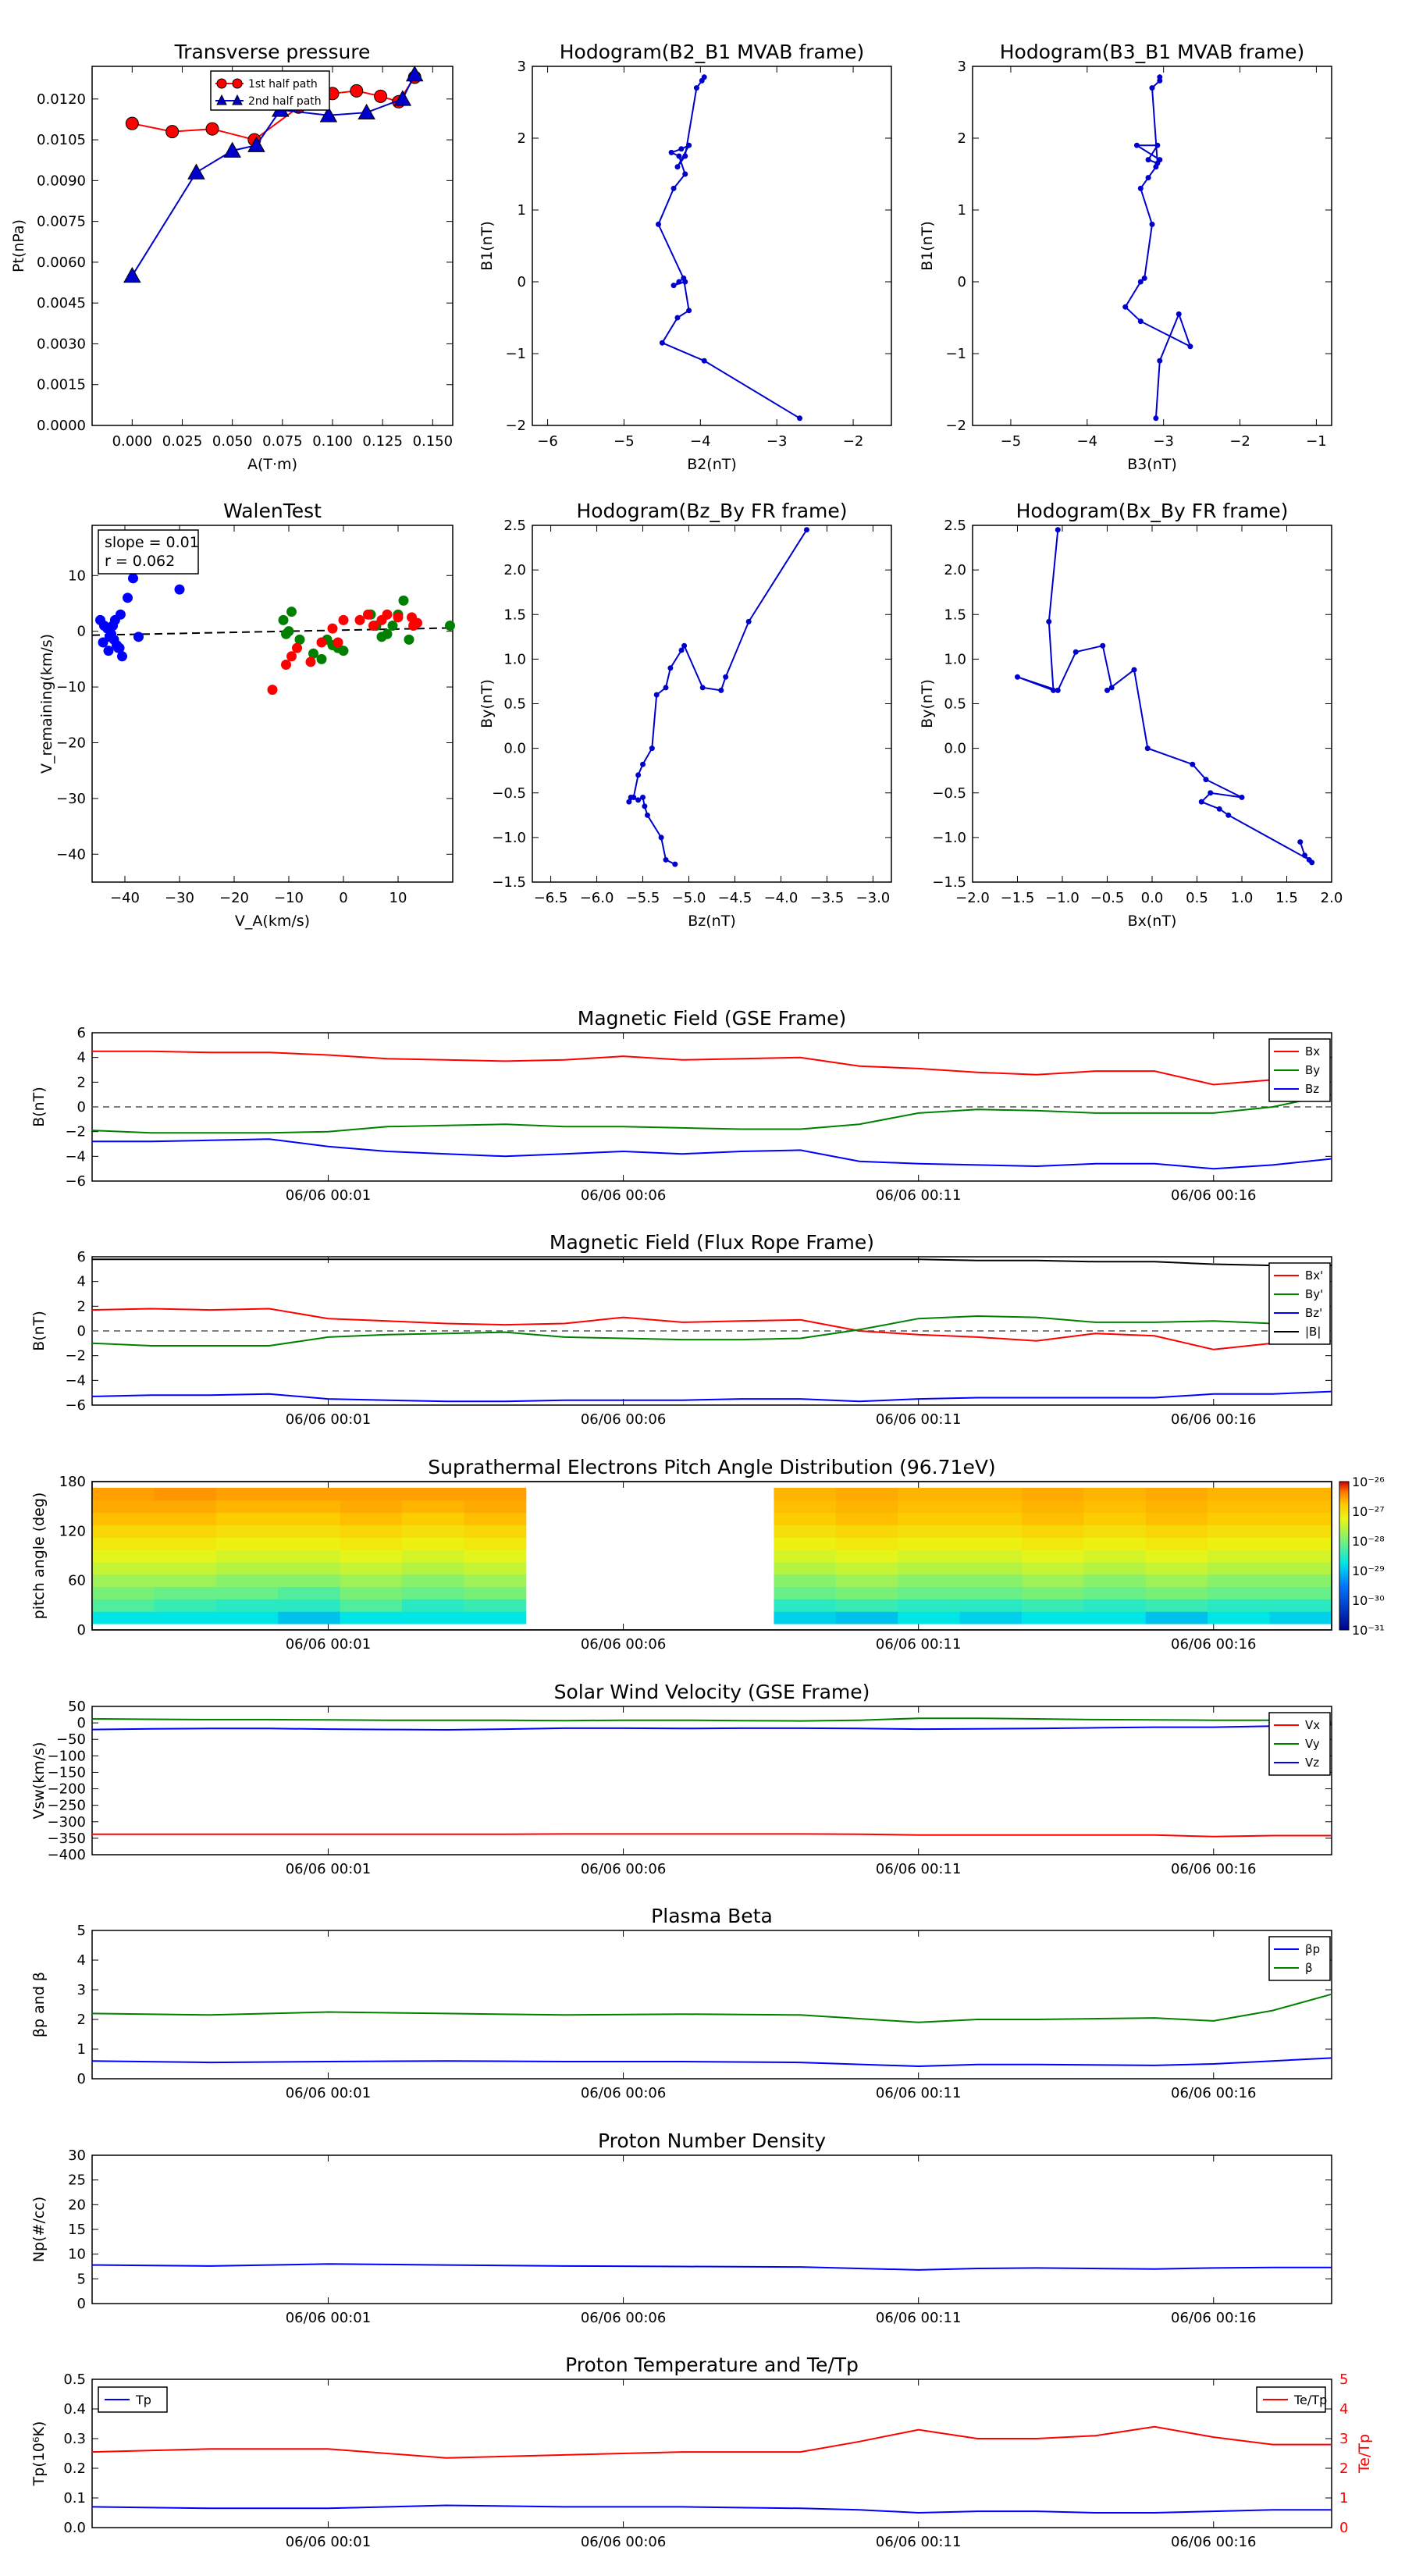 The height and width of the screenshot is (2576, 1405). I want to click on chart-title: Hodogram(Bz_By FR frame), so click(712, 511).